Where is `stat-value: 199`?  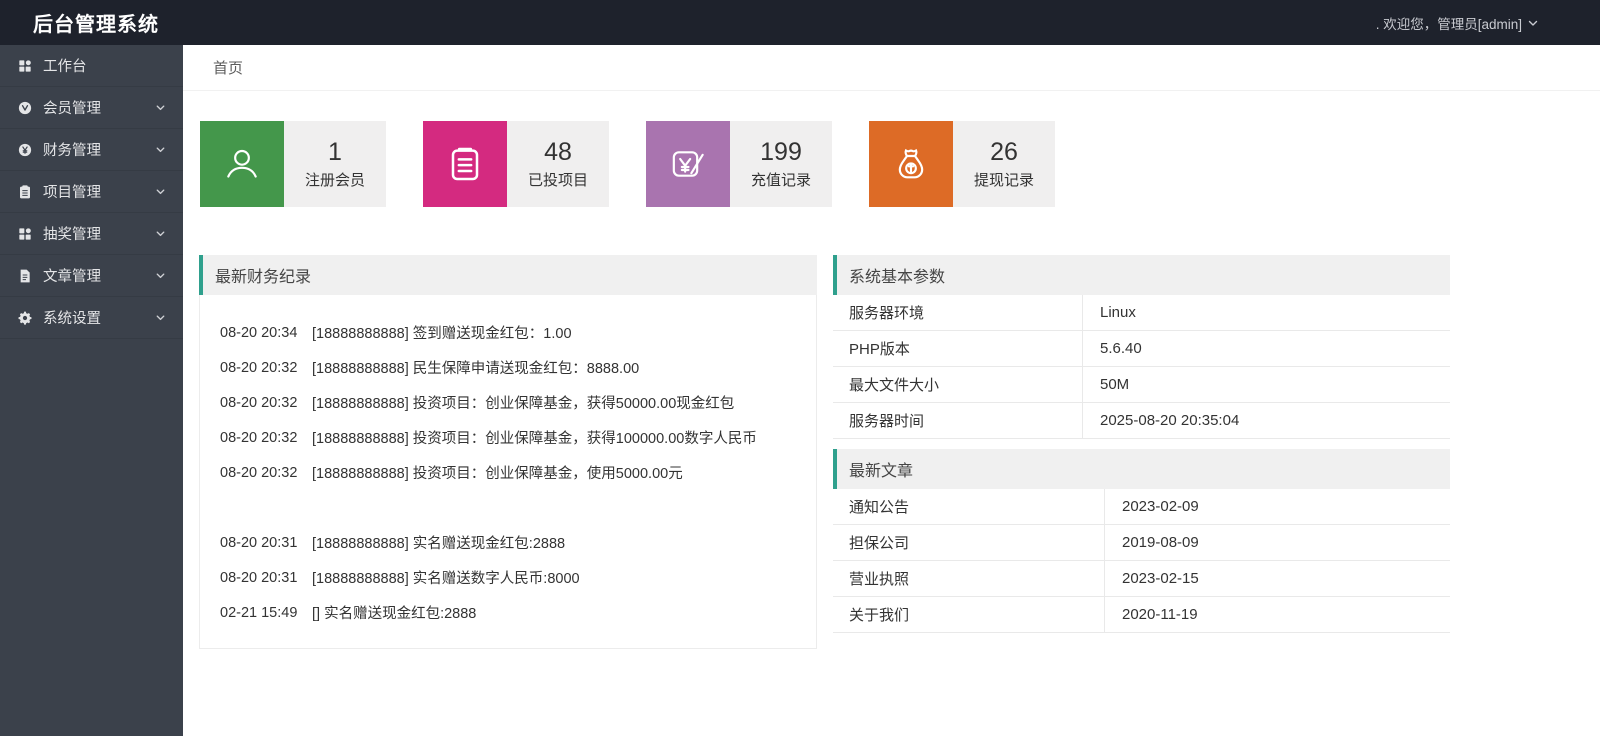
stat-value: 199 is located at coordinates (781, 151).